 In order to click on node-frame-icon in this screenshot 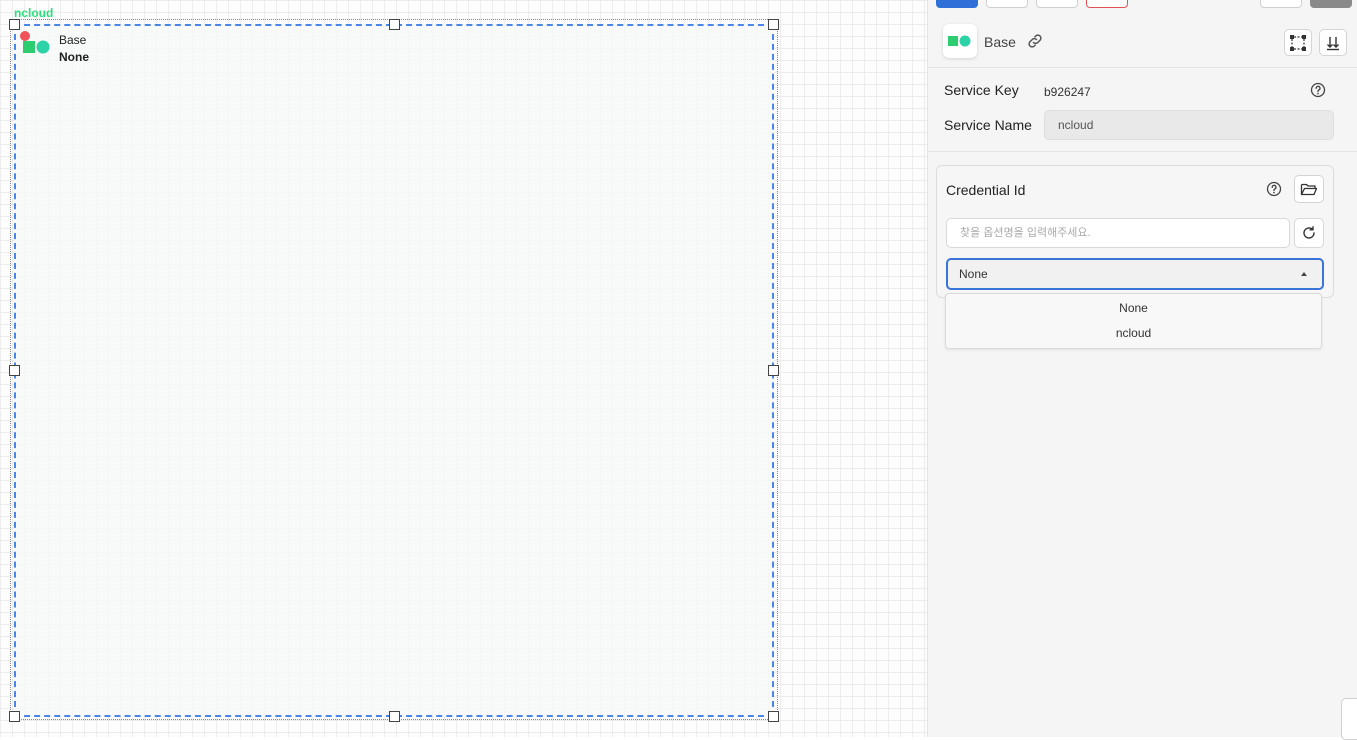, I will do `click(1298, 42)`.